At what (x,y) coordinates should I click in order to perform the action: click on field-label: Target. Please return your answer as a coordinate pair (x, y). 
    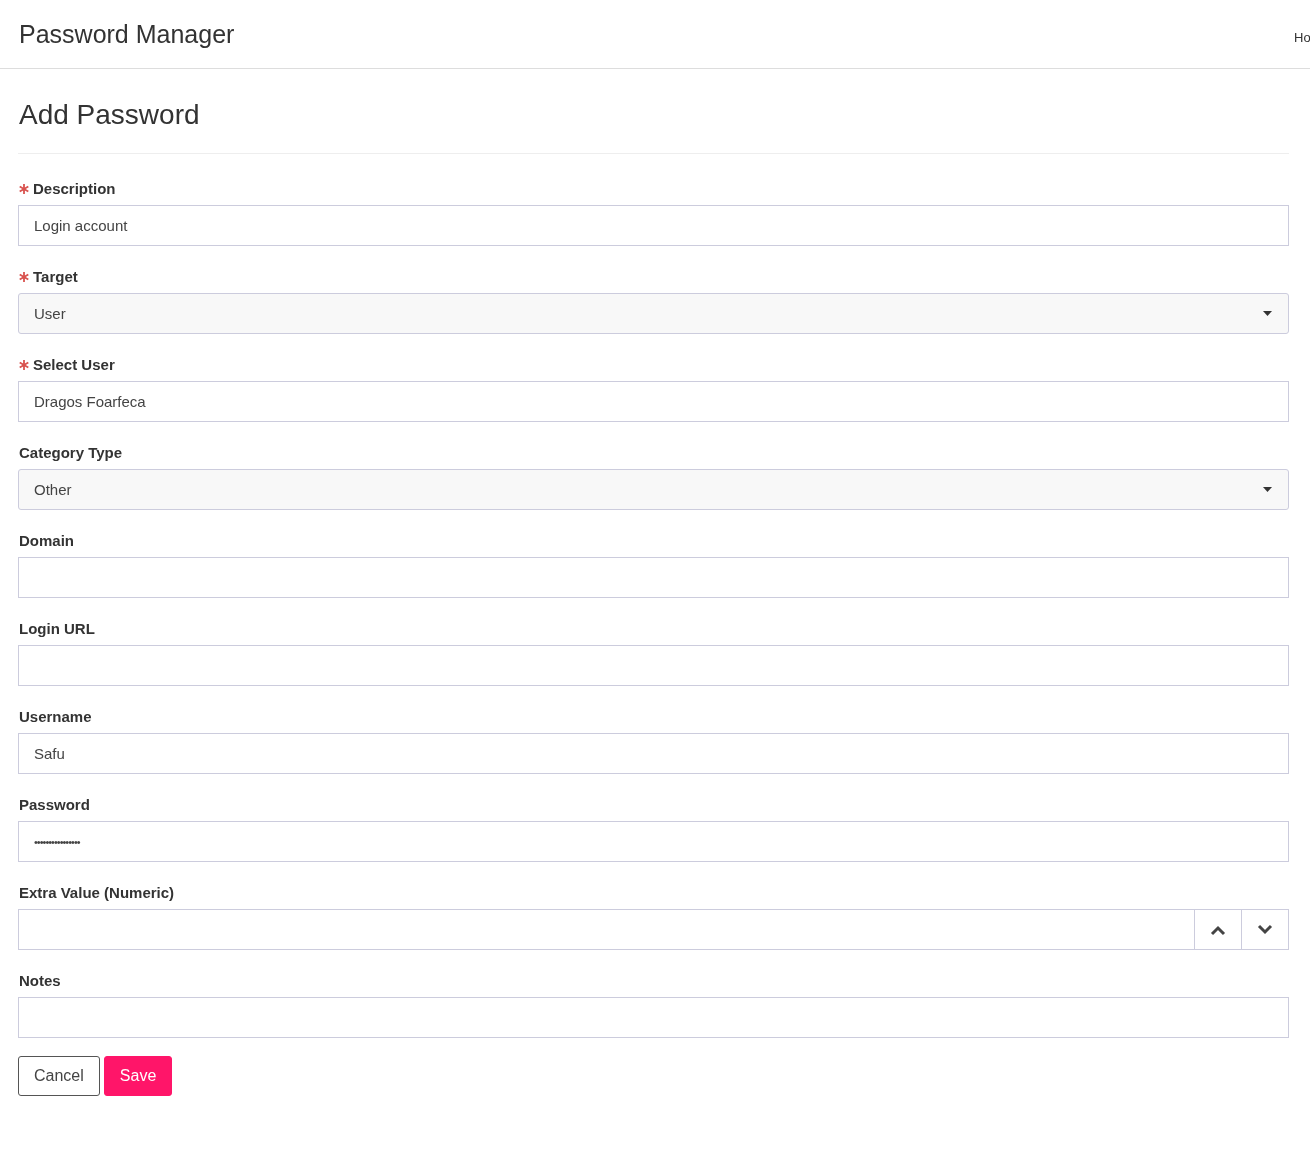
    Looking at the image, I should click on (55, 276).